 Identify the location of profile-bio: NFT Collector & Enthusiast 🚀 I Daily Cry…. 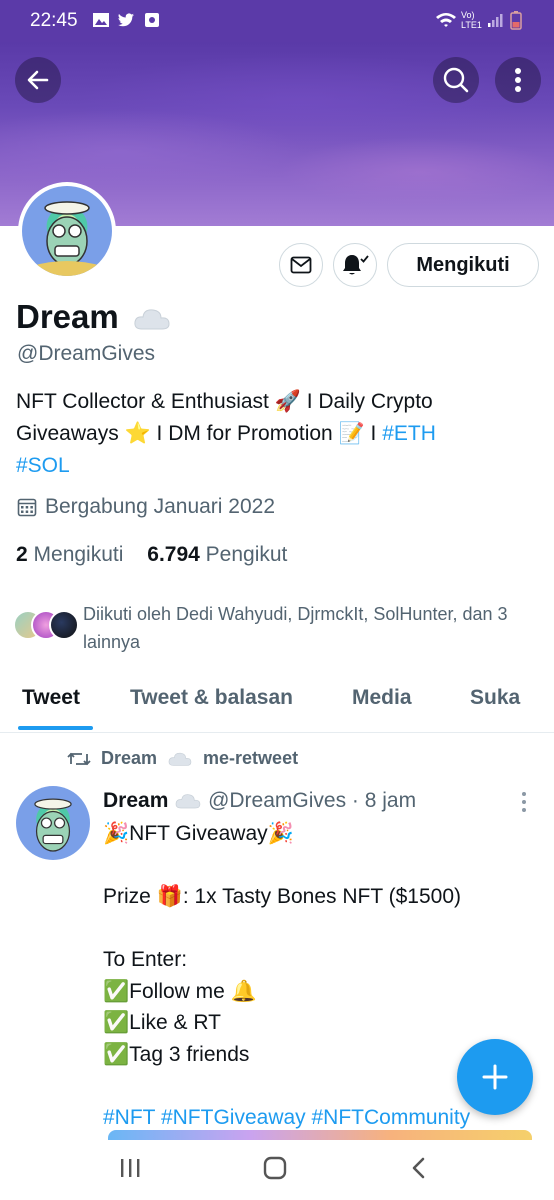
(276, 434).